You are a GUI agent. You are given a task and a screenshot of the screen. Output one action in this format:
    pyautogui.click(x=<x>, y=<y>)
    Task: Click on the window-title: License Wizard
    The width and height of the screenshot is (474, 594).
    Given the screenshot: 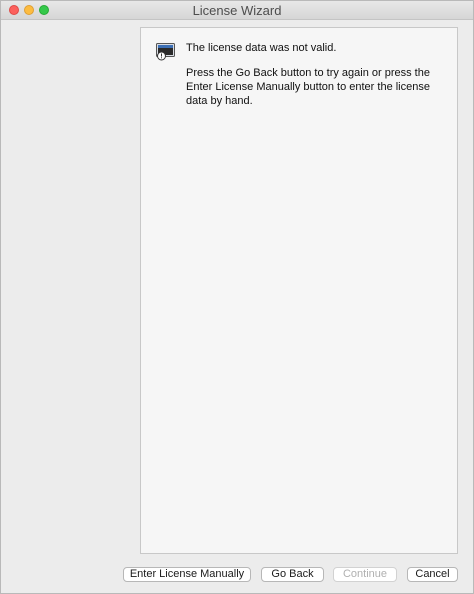 What is the action you would take?
    pyautogui.click(x=237, y=10)
    